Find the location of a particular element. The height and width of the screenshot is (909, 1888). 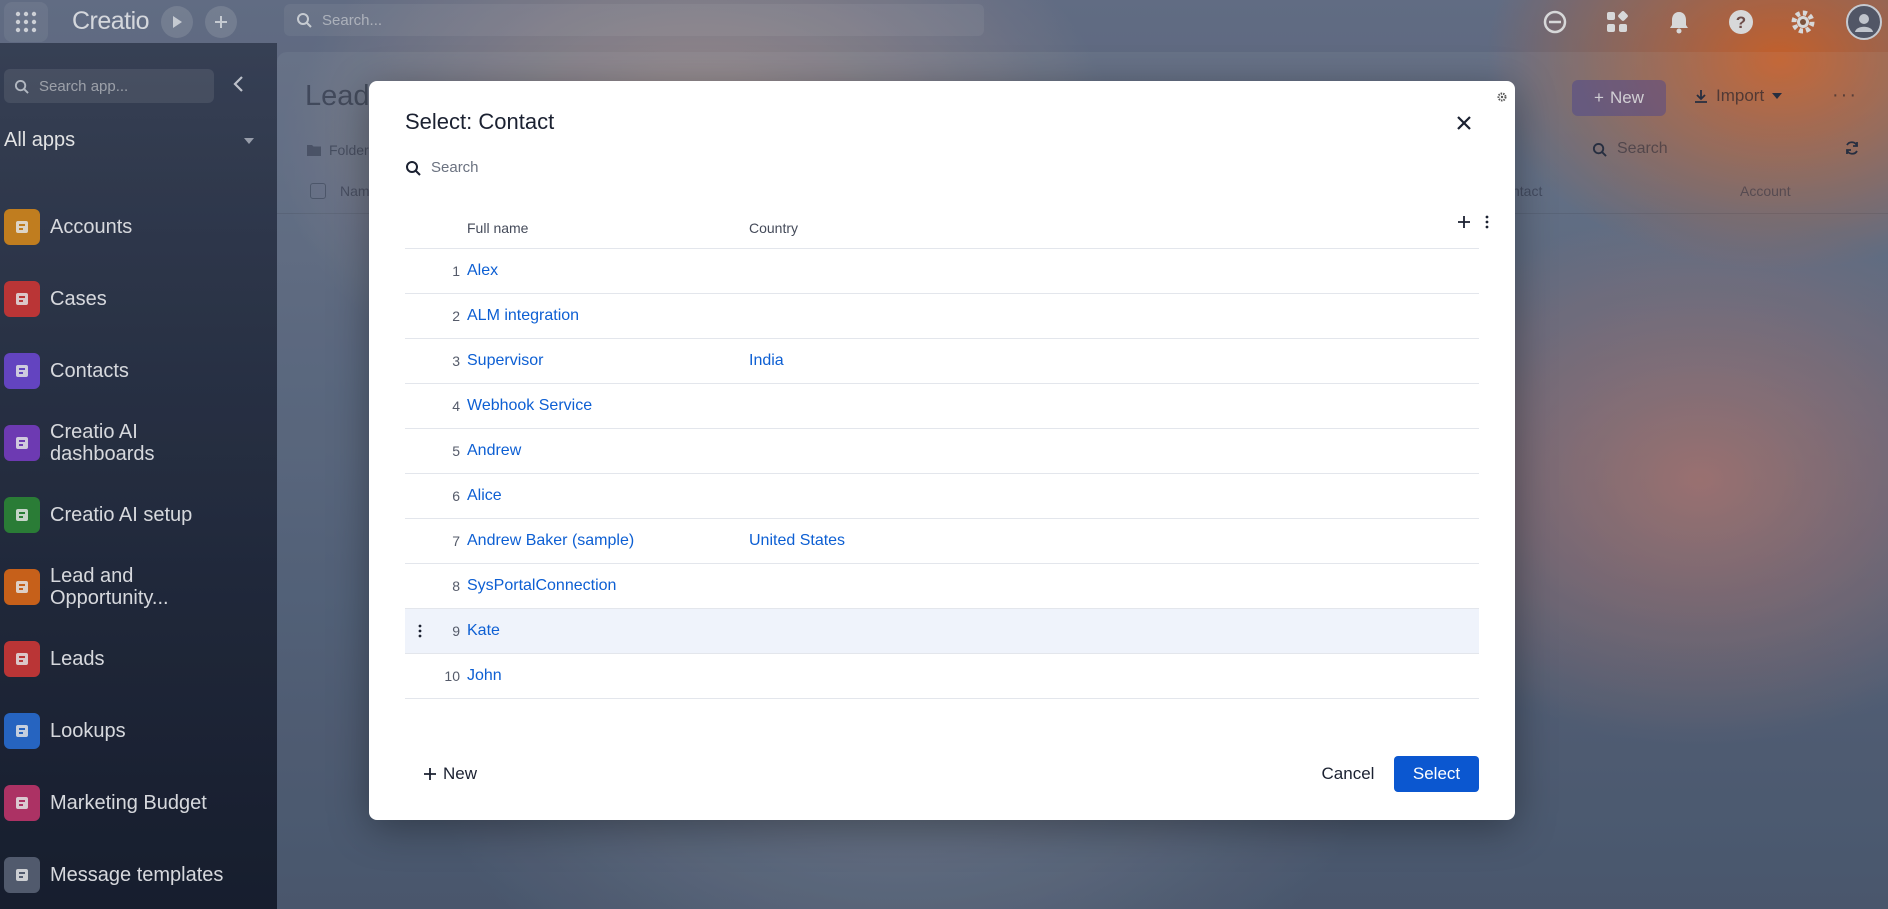

table-row: 8 SysPortalConnection is located at coordinates (942, 586).